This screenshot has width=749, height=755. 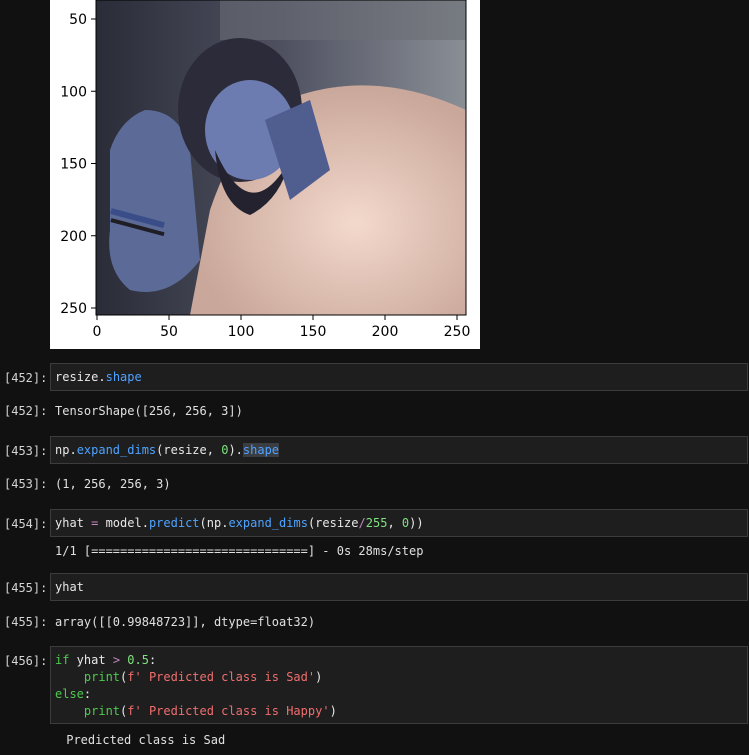 What do you see at coordinates (394, 523) in the screenshot?
I see `code-token: ,` at bounding box center [394, 523].